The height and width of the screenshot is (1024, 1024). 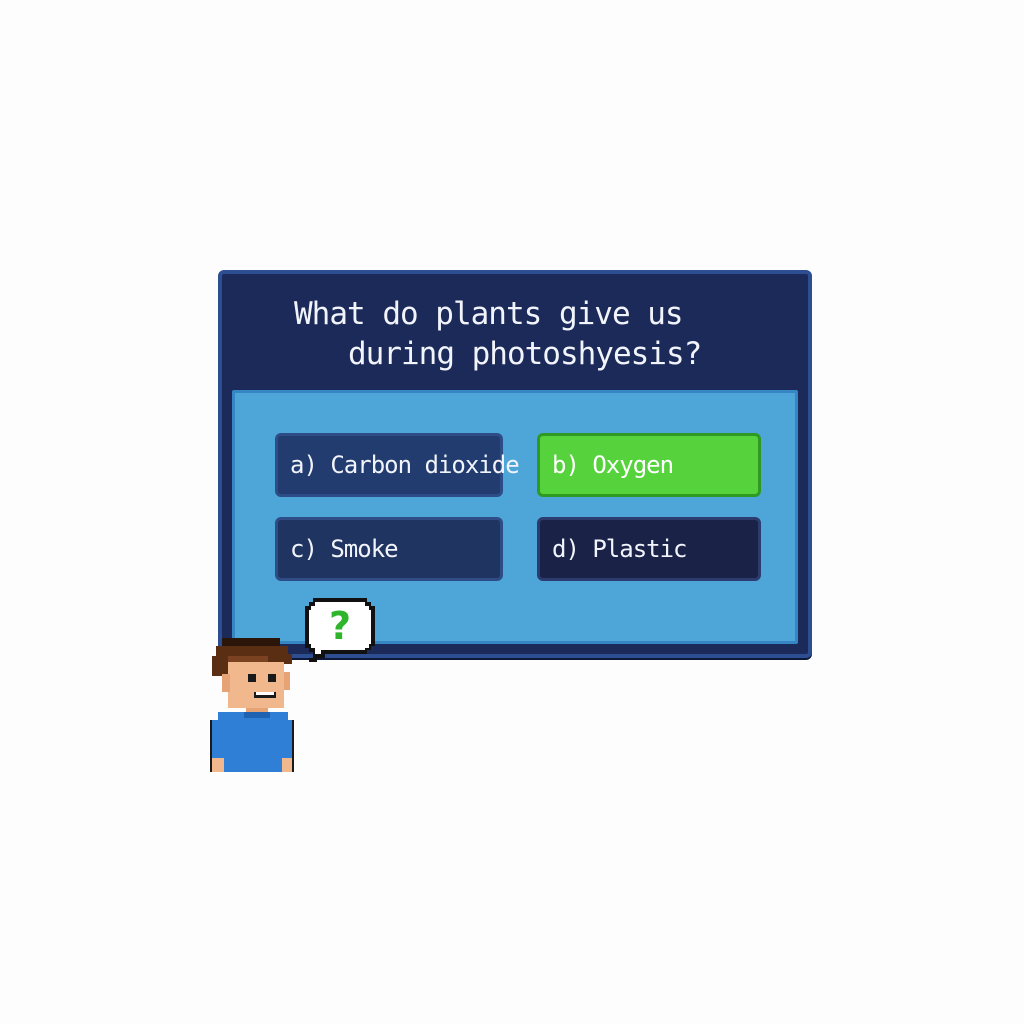 I want to click on speech-bubble-icon: ?, so click(x=340, y=629).